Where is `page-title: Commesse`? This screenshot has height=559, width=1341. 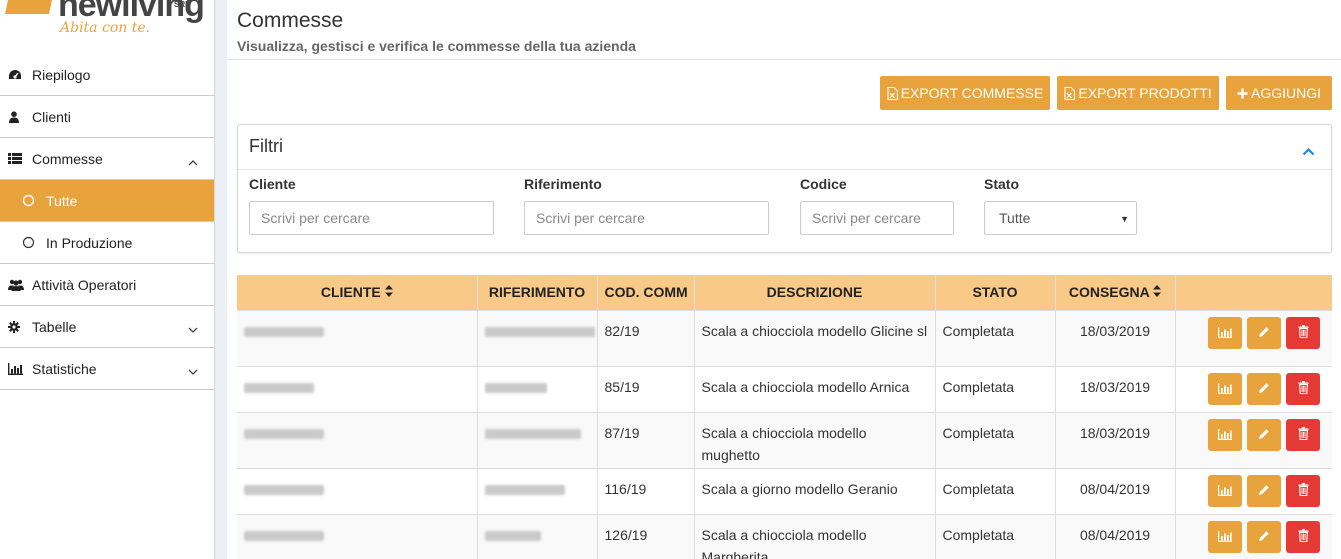
page-title: Commesse is located at coordinates (290, 20).